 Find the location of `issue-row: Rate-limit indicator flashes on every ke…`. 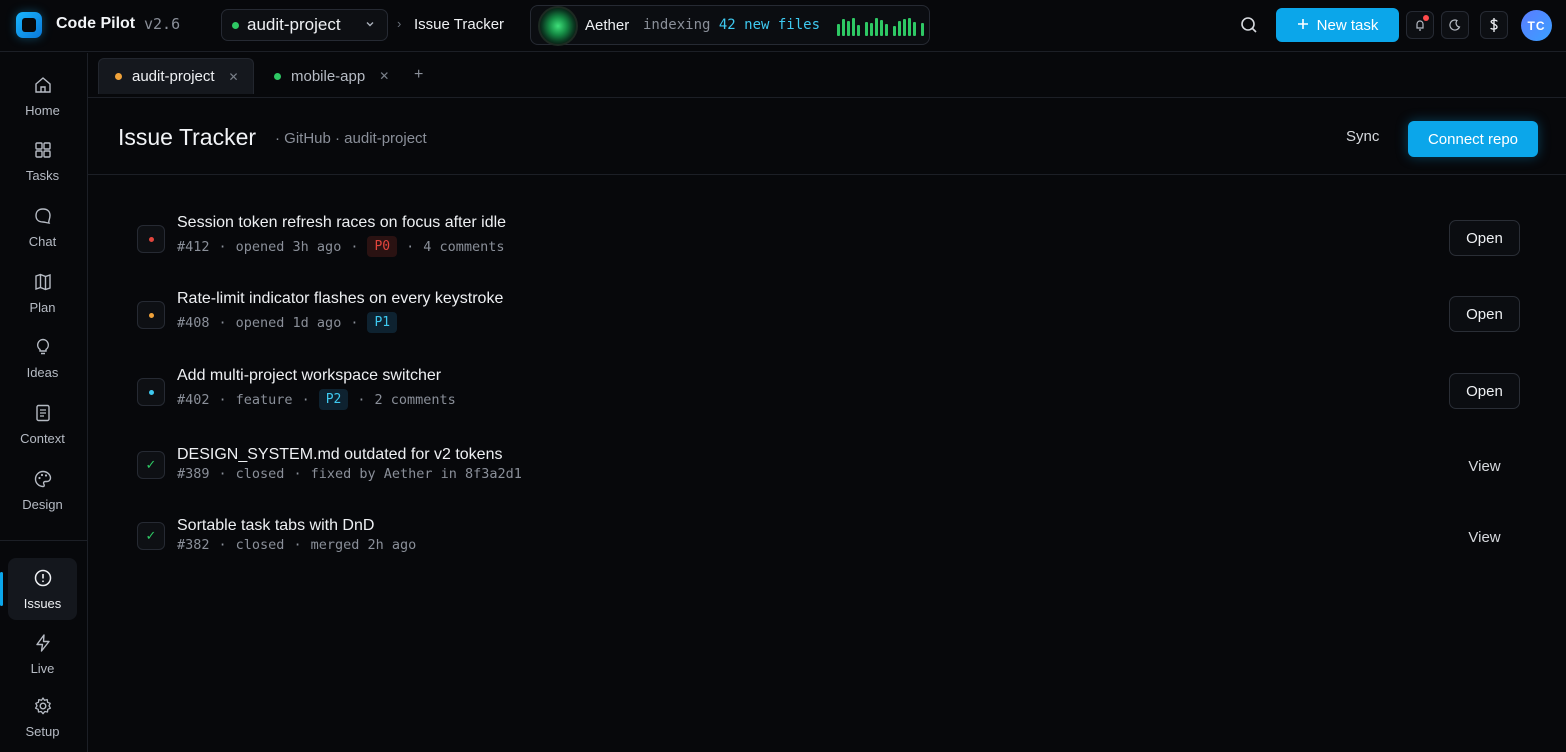

issue-row: Rate-limit indicator flashes on every ke… is located at coordinates (828, 324).